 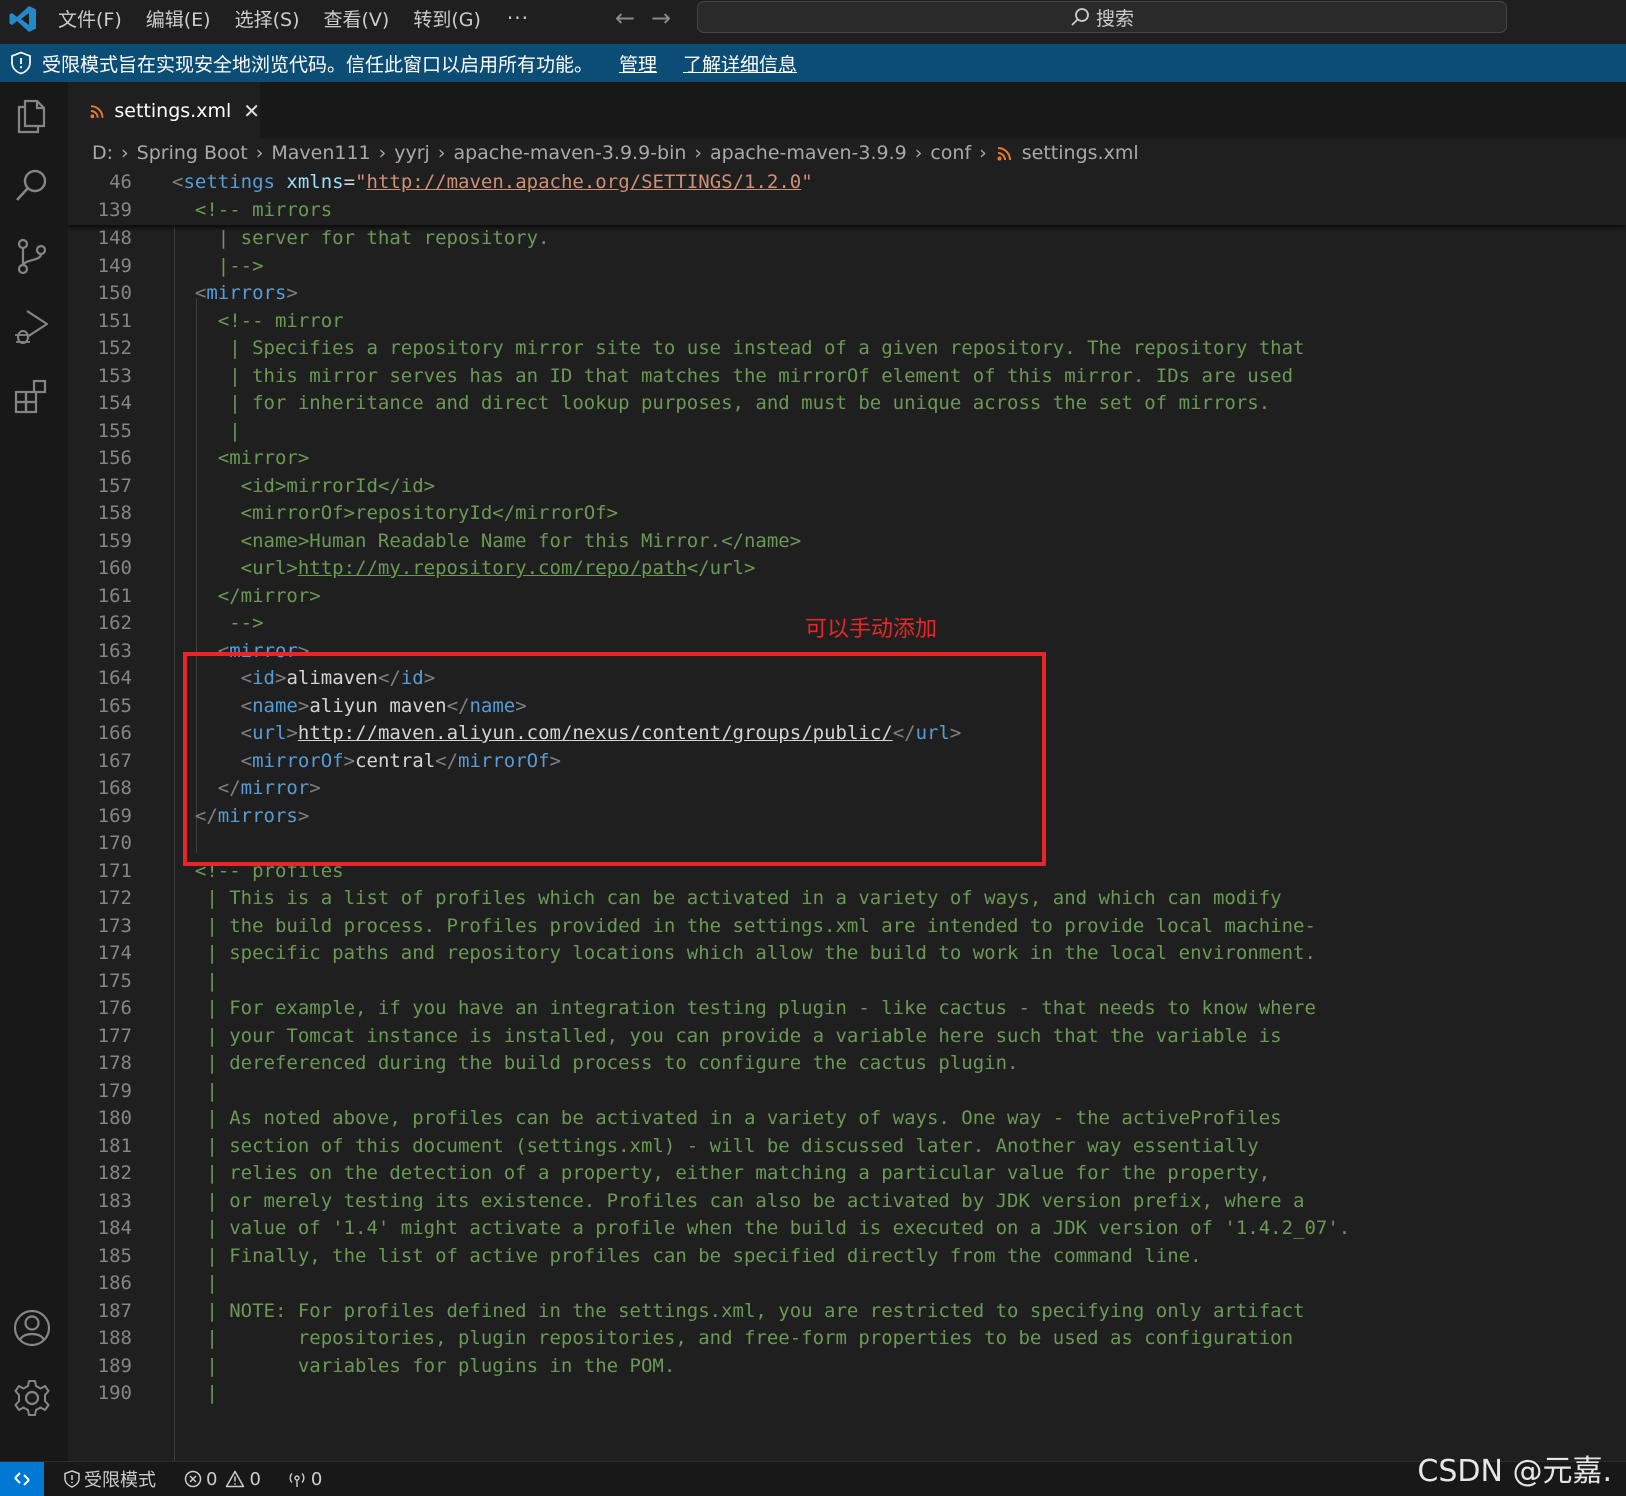 I want to click on line-number: 163, so click(x=114, y=650).